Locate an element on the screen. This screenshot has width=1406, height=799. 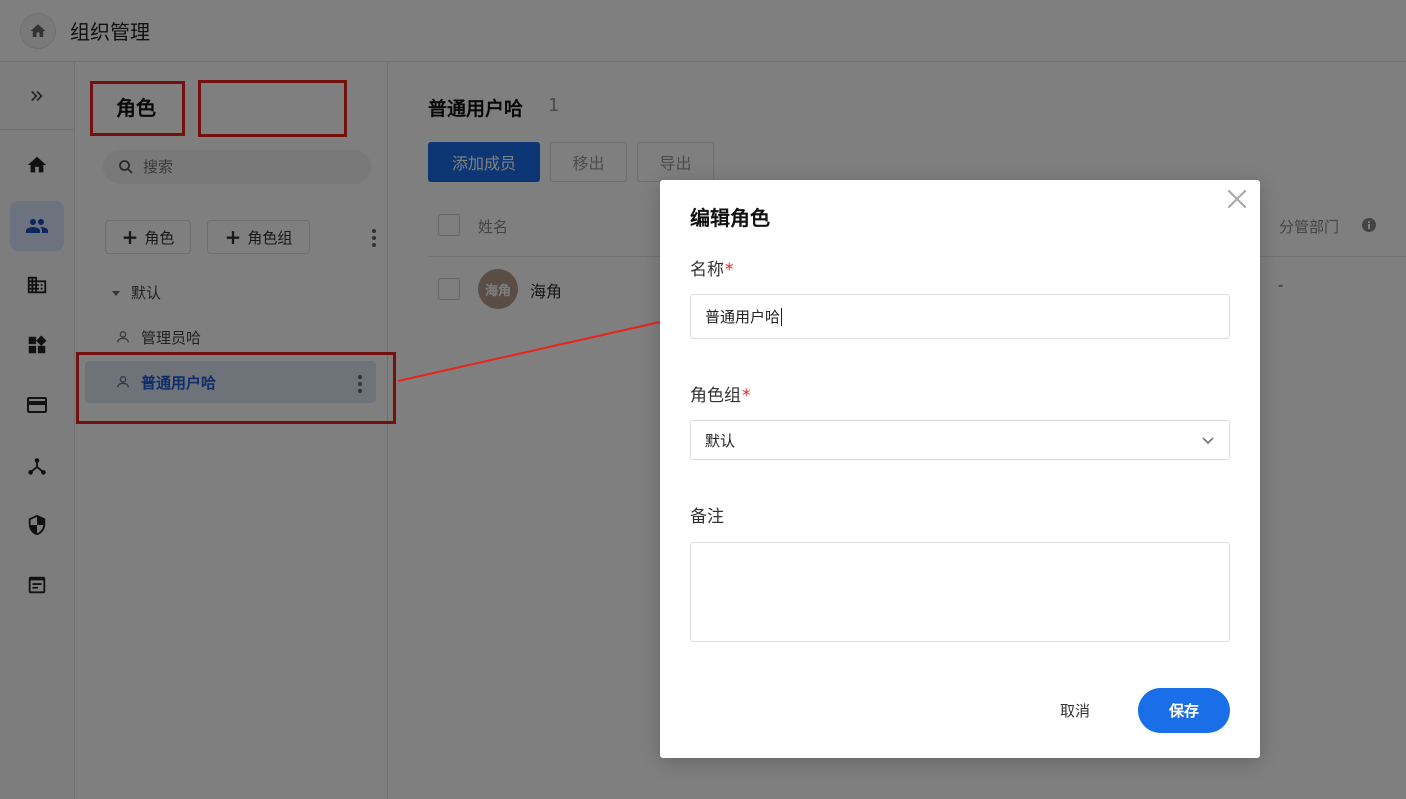
close-icon is located at coordinates (1237, 199).